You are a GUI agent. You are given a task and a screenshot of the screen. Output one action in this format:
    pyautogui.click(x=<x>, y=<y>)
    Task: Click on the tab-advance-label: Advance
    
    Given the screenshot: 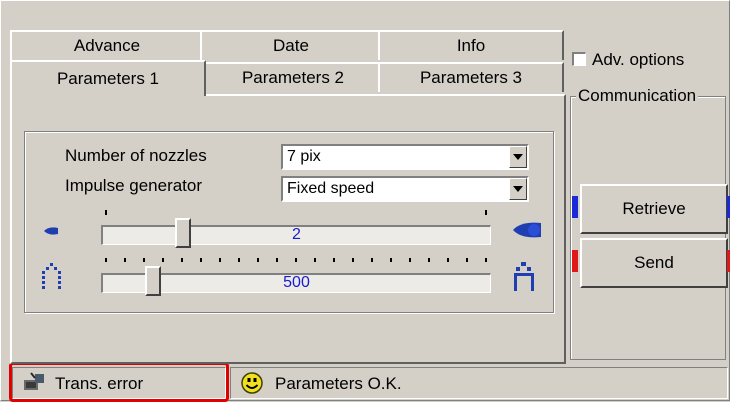 What is the action you would take?
    pyautogui.click(x=107, y=45)
    